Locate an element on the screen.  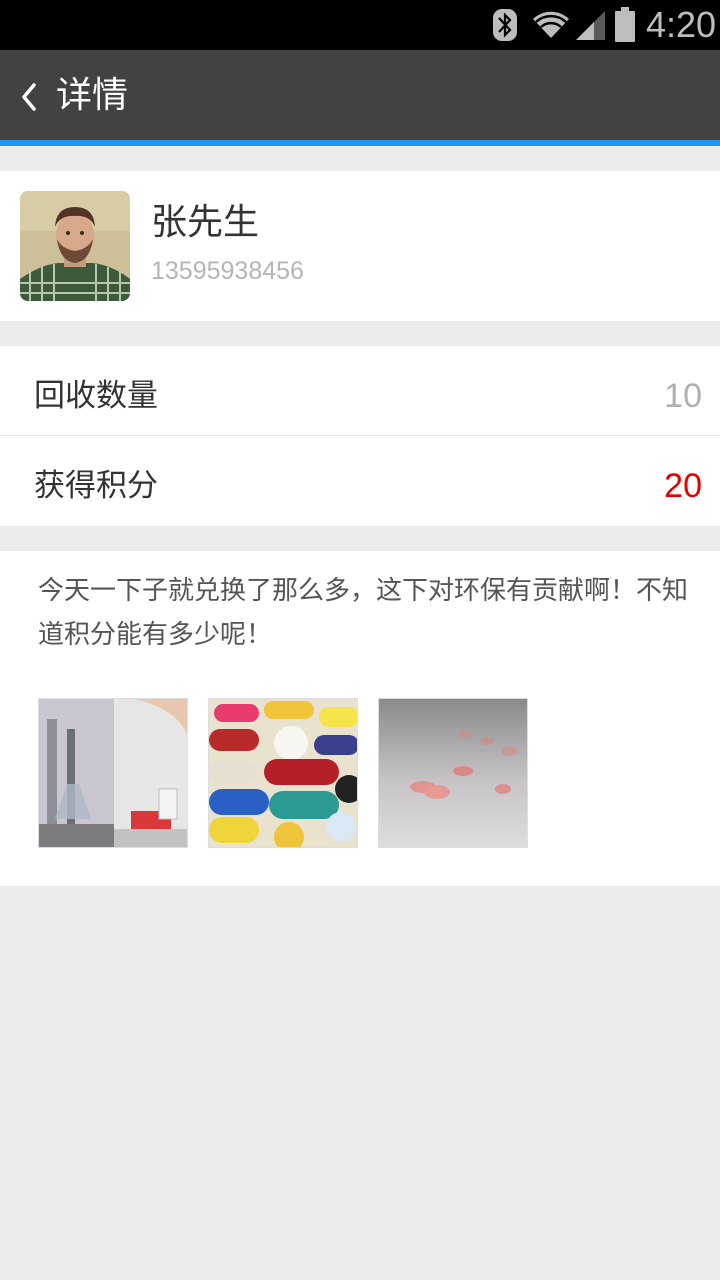
title-accent-line is located at coordinates (360, 143).